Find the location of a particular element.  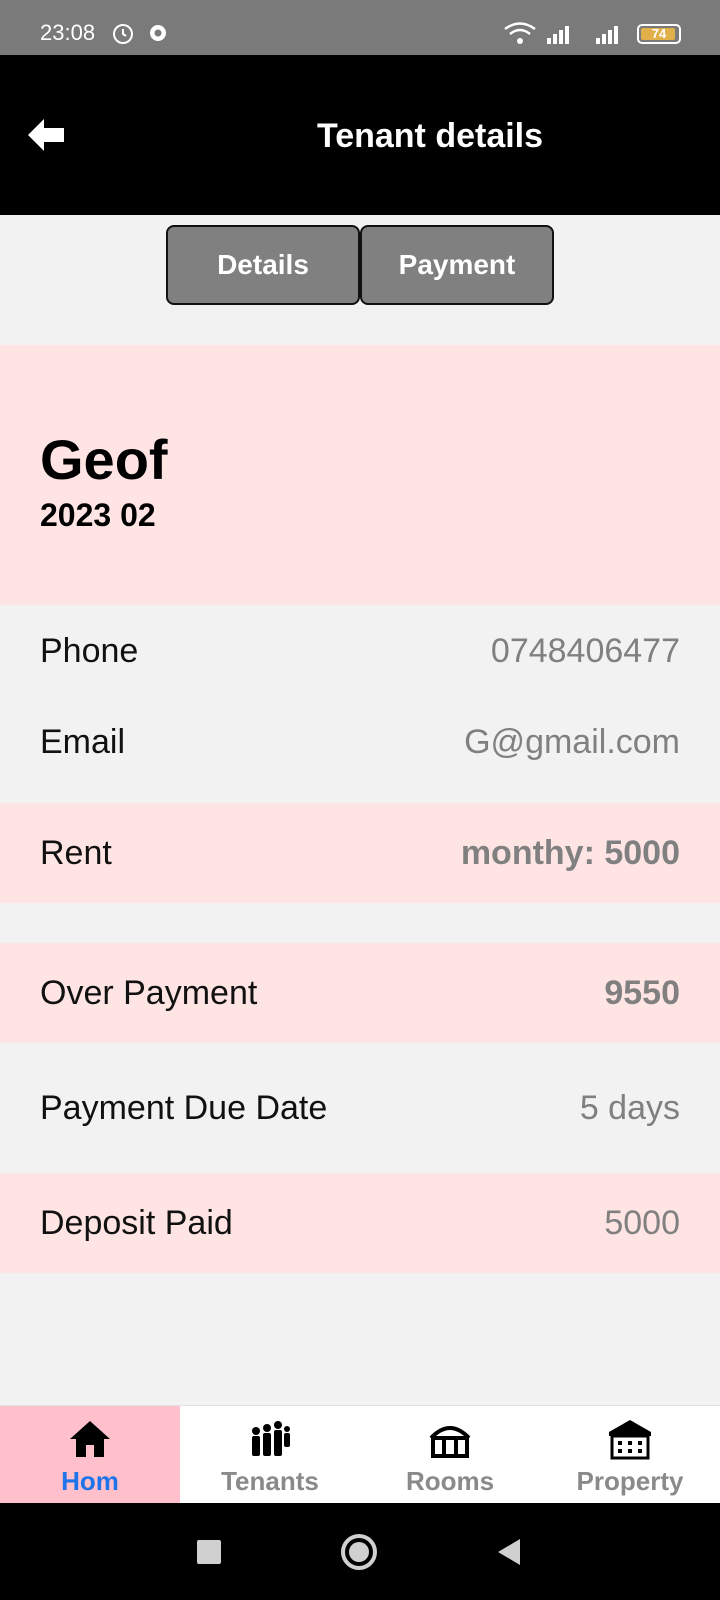

rent-label: Rent is located at coordinates (76, 852).